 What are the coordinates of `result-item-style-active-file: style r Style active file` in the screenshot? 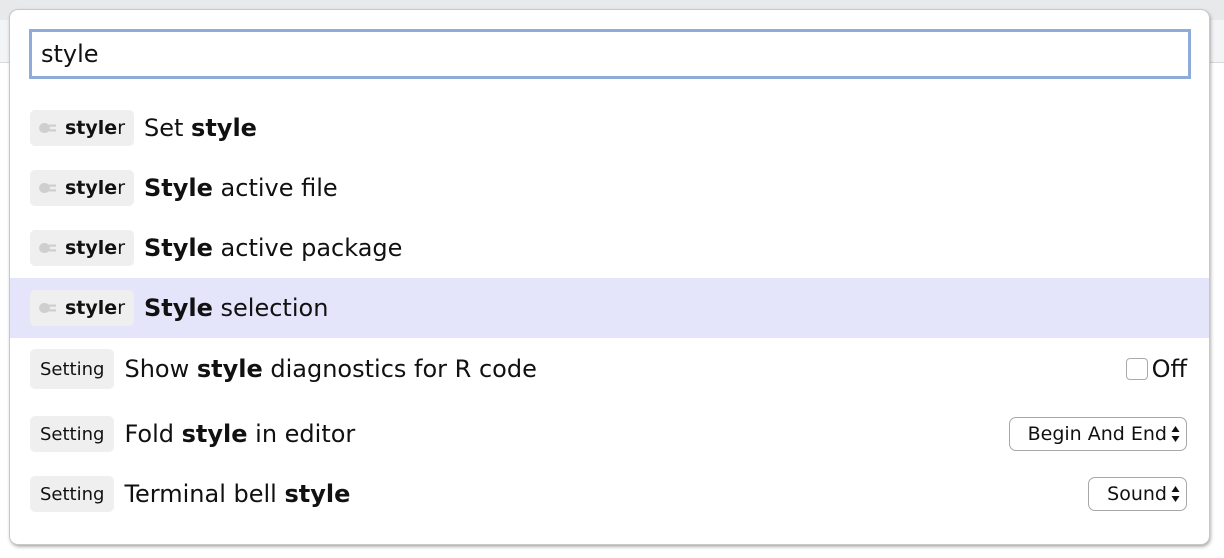 It's located at (609, 188).